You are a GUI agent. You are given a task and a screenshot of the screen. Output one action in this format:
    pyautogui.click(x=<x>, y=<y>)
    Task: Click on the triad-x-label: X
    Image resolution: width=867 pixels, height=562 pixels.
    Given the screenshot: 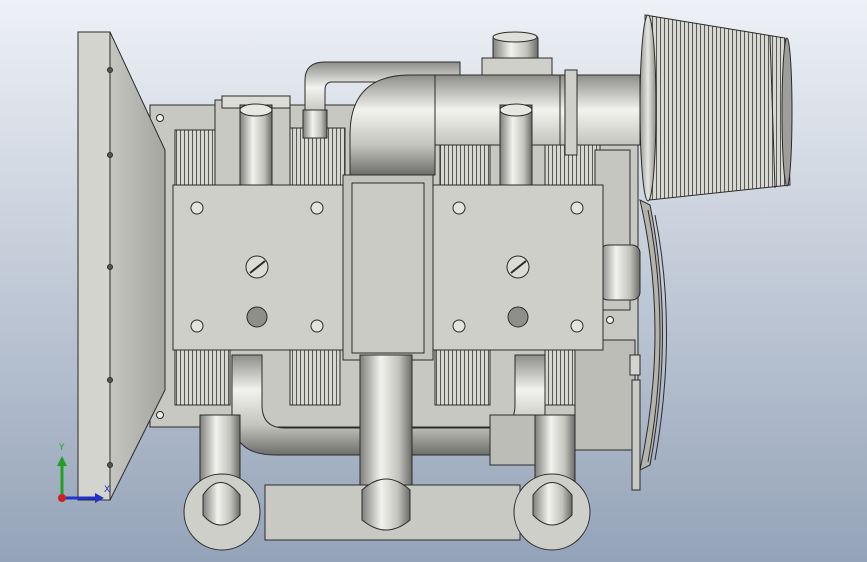 What is the action you would take?
    pyautogui.click(x=107, y=490)
    